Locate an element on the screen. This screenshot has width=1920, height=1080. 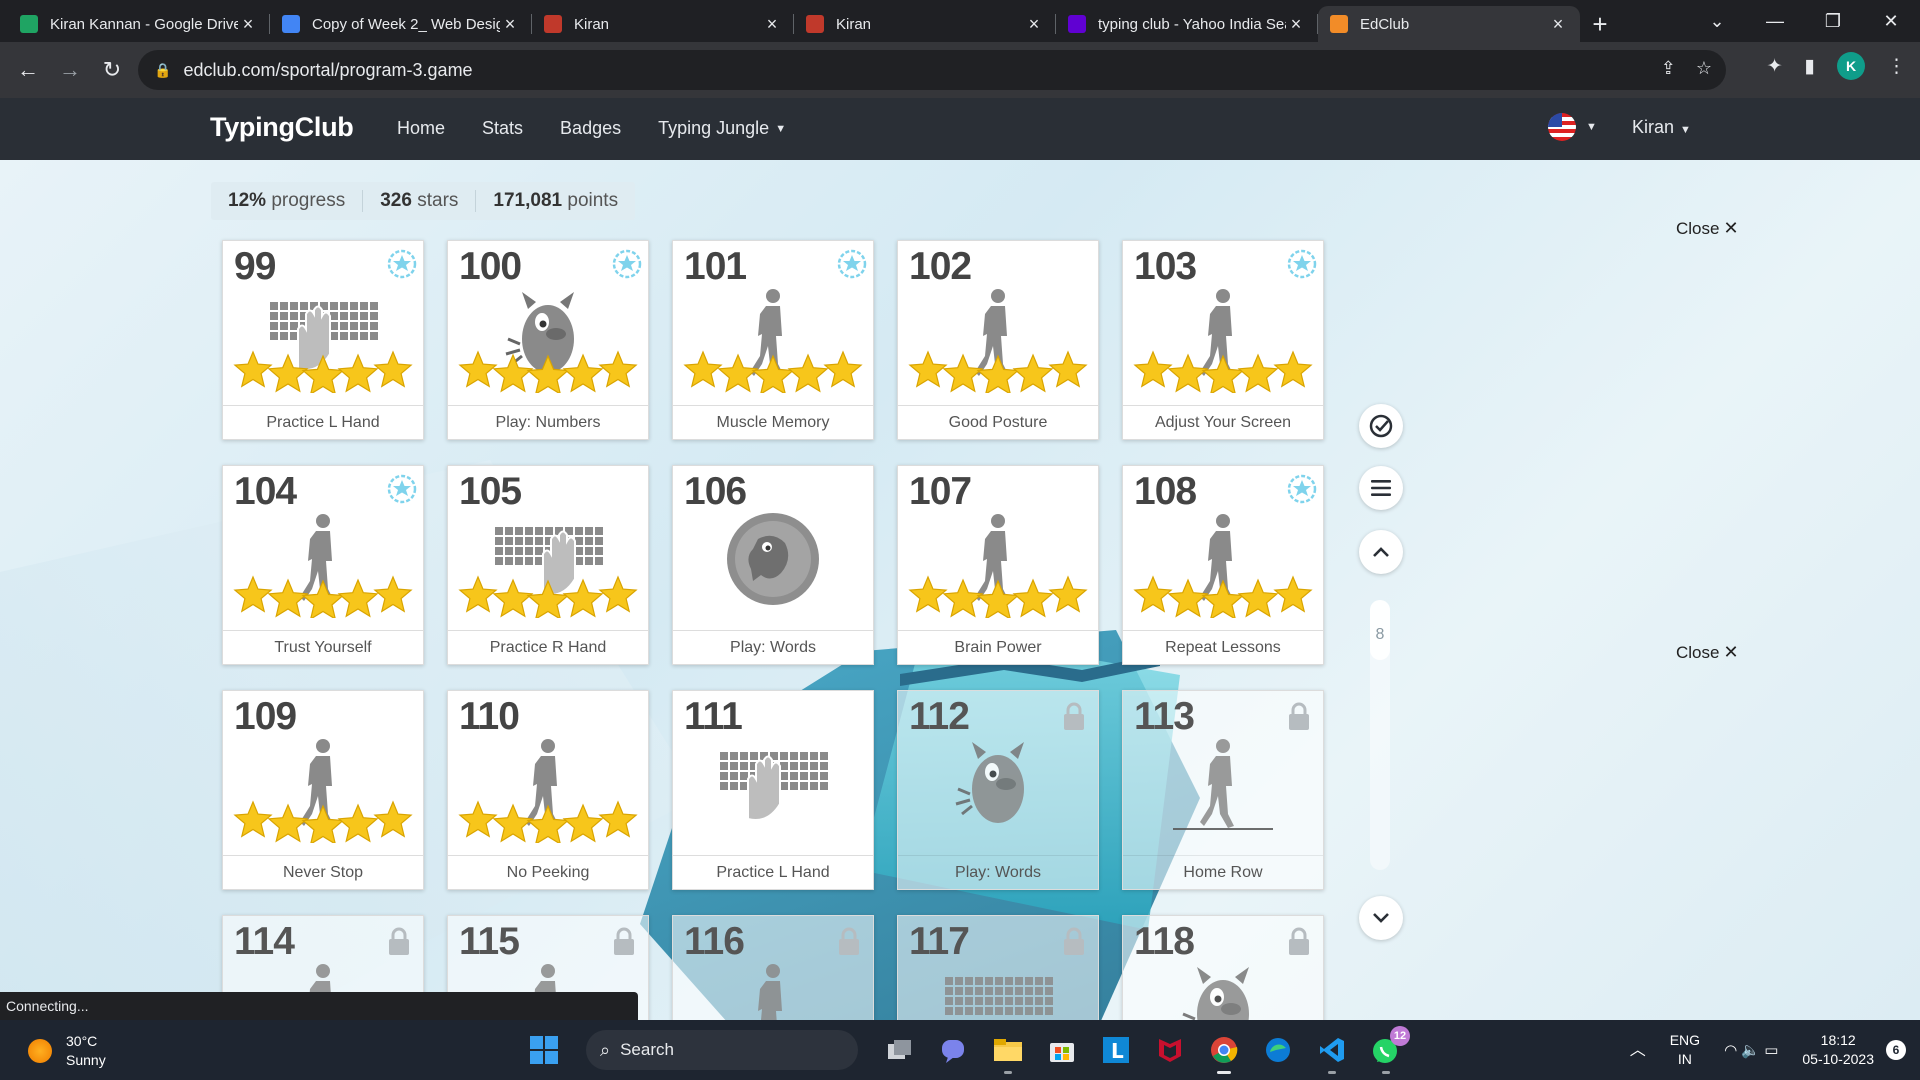
svg-text: L is located at coordinates (1117, 1051).